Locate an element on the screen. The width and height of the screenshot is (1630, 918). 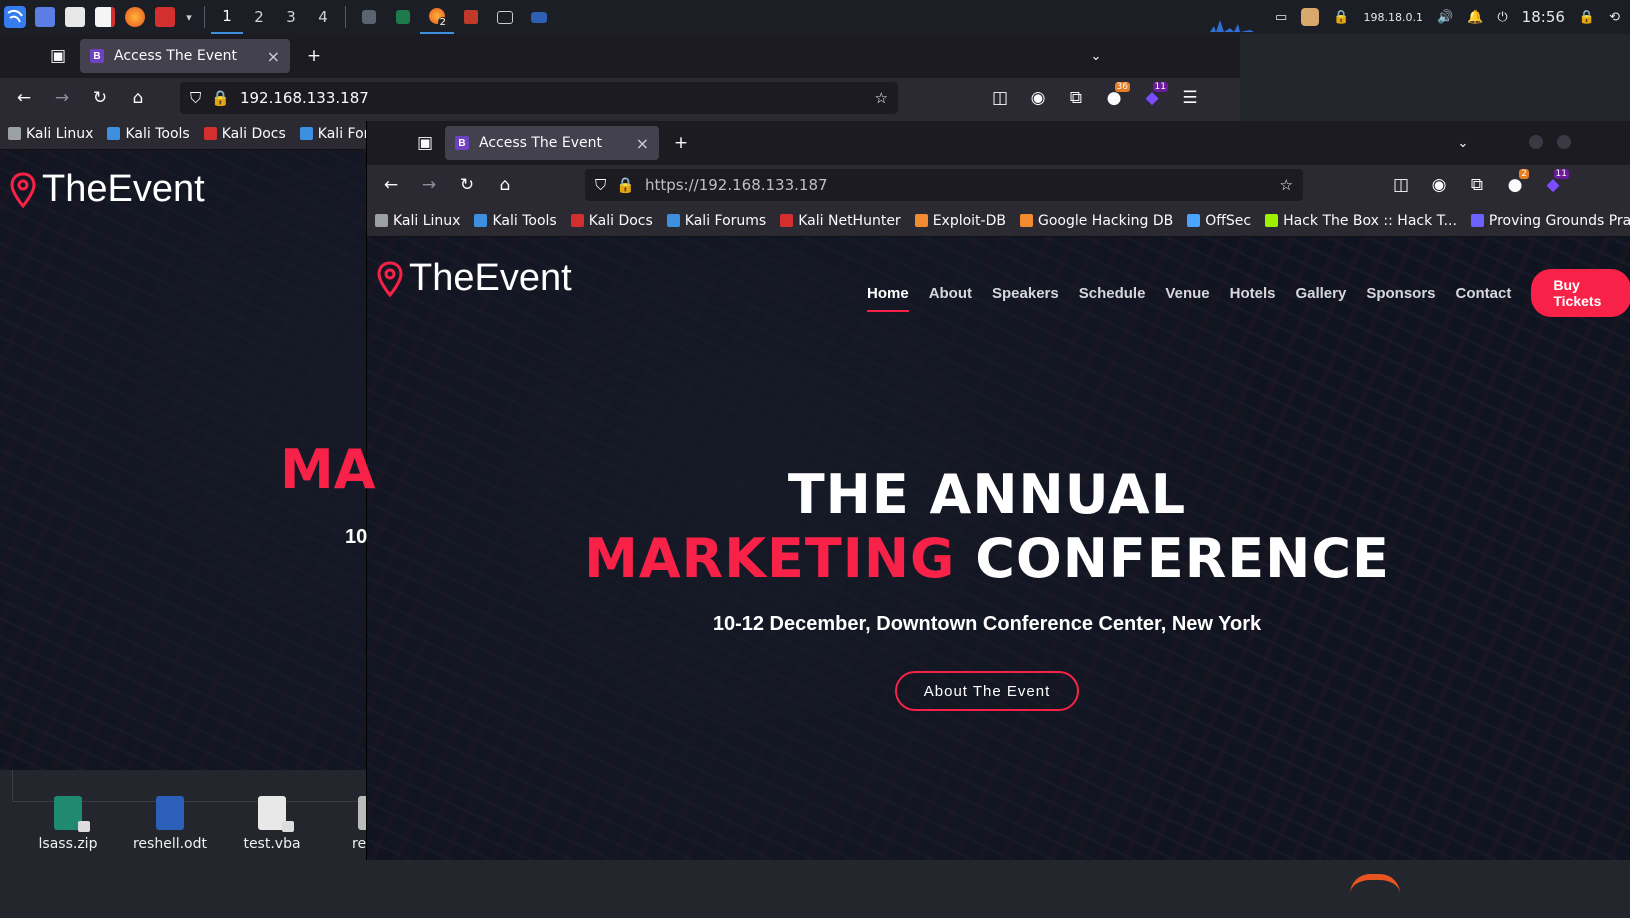
kali-menu-icon is located at coordinates (15, 17).